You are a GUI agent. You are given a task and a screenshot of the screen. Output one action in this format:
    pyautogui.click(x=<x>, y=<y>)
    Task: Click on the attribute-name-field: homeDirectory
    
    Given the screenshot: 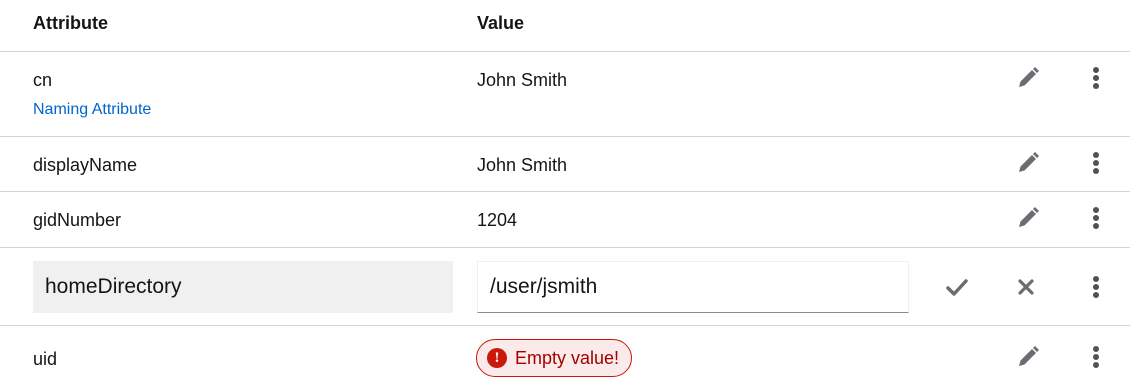 What is the action you would take?
    pyautogui.click(x=243, y=287)
    